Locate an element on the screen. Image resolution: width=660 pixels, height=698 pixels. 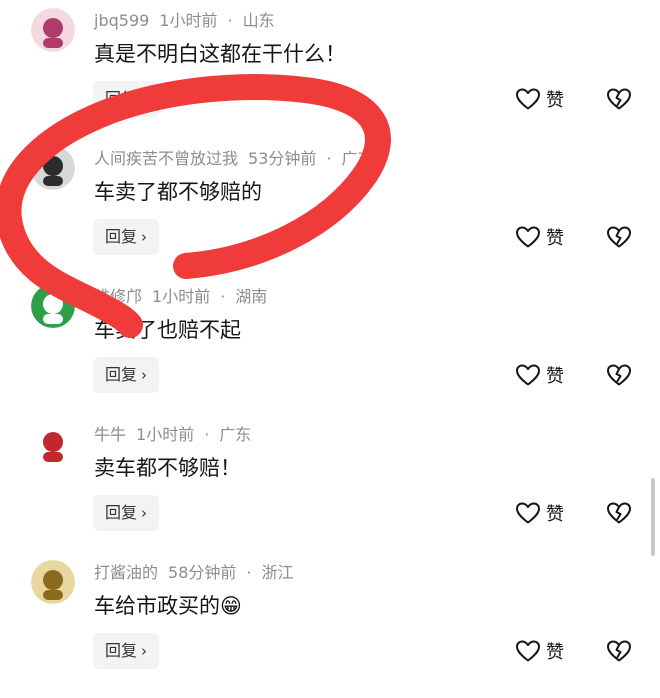
comment-meta: 人间疾苦不曾放过我 53分钟前 · 广东 is located at coordinates (239, 159).